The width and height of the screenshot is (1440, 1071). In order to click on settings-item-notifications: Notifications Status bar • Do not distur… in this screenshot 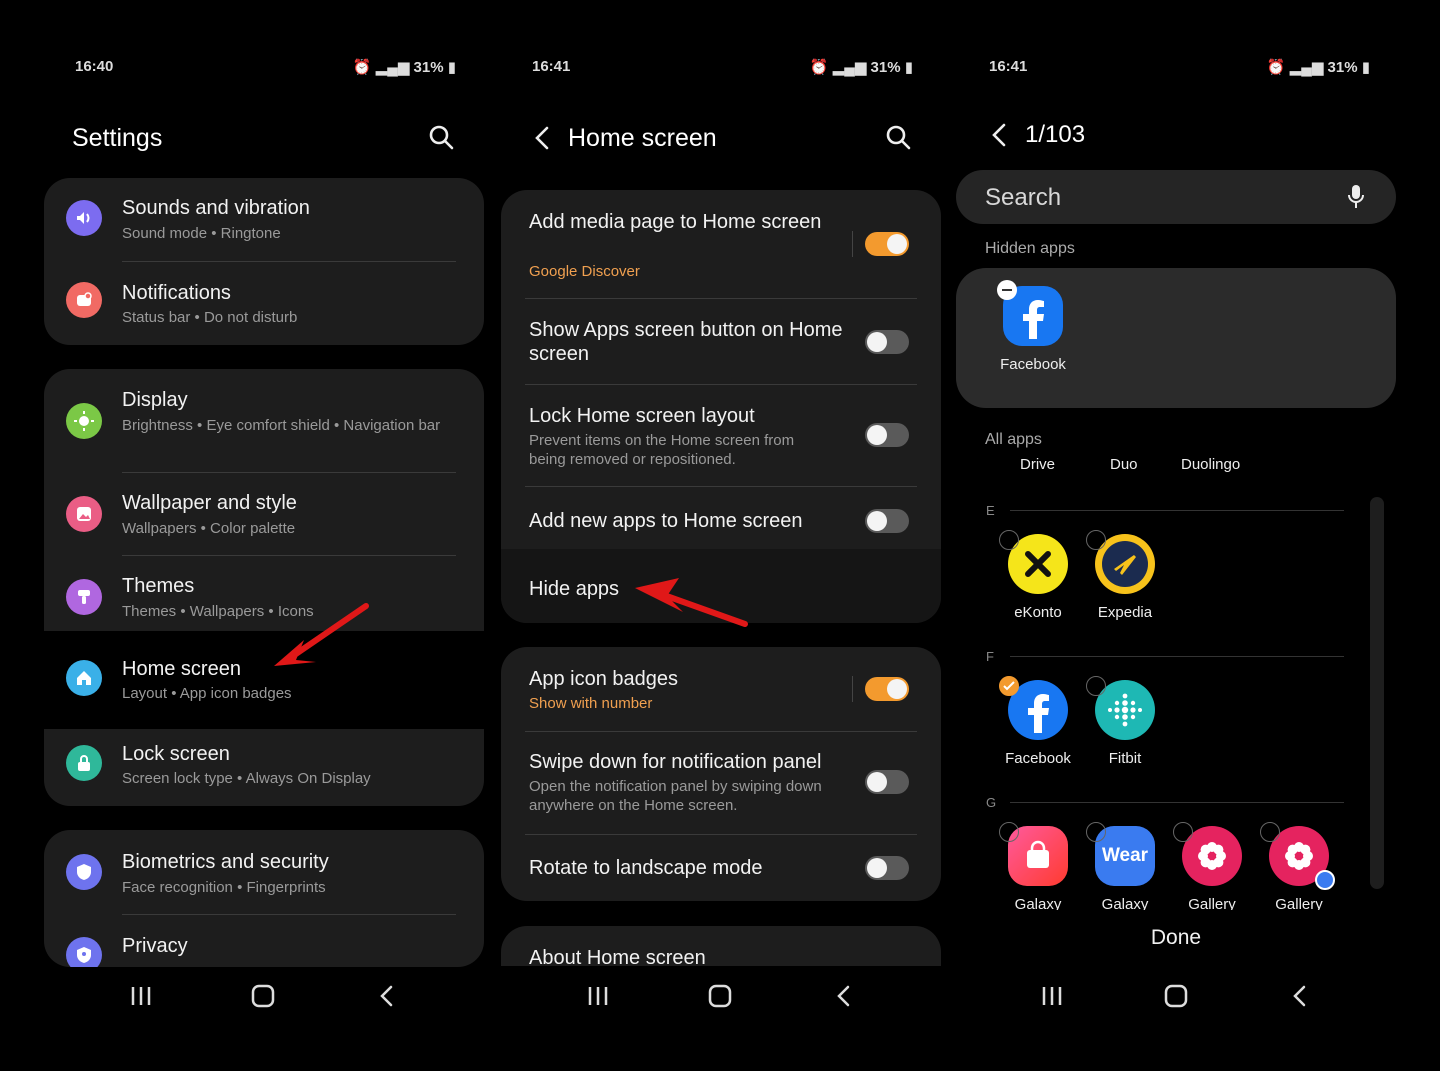, I will do `click(264, 303)`.